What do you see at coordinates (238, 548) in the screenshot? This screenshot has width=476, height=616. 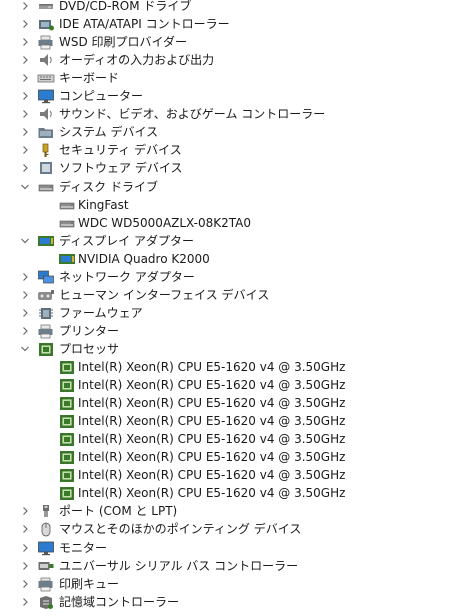 I see `tree-category-node: モニター` at bounding box center [238, 548].